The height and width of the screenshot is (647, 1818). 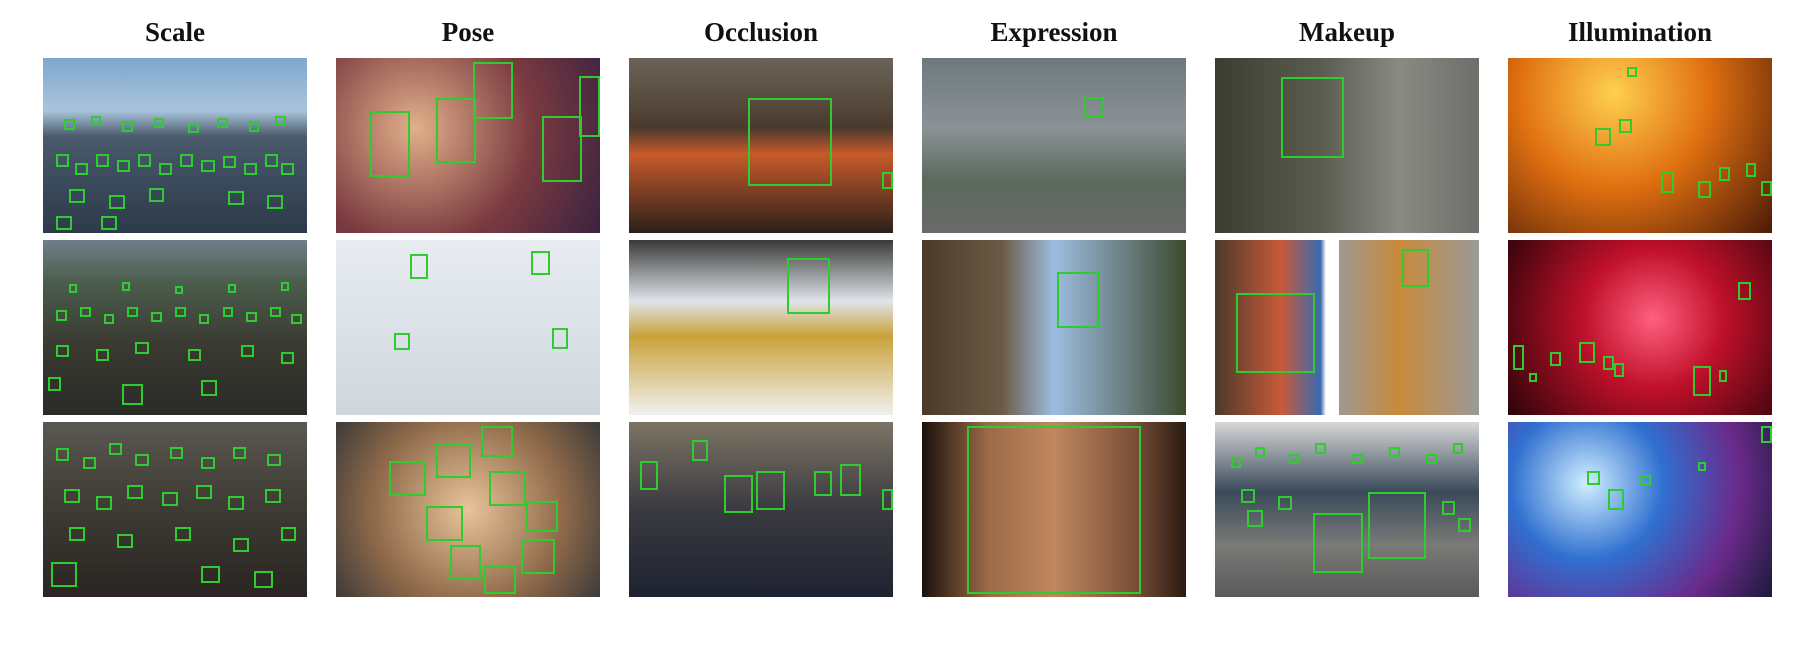 What do you see at coordinates (468, 32) in the screenshot?
I see `column-title-pose: Pose` at bounding box center [468, 32].